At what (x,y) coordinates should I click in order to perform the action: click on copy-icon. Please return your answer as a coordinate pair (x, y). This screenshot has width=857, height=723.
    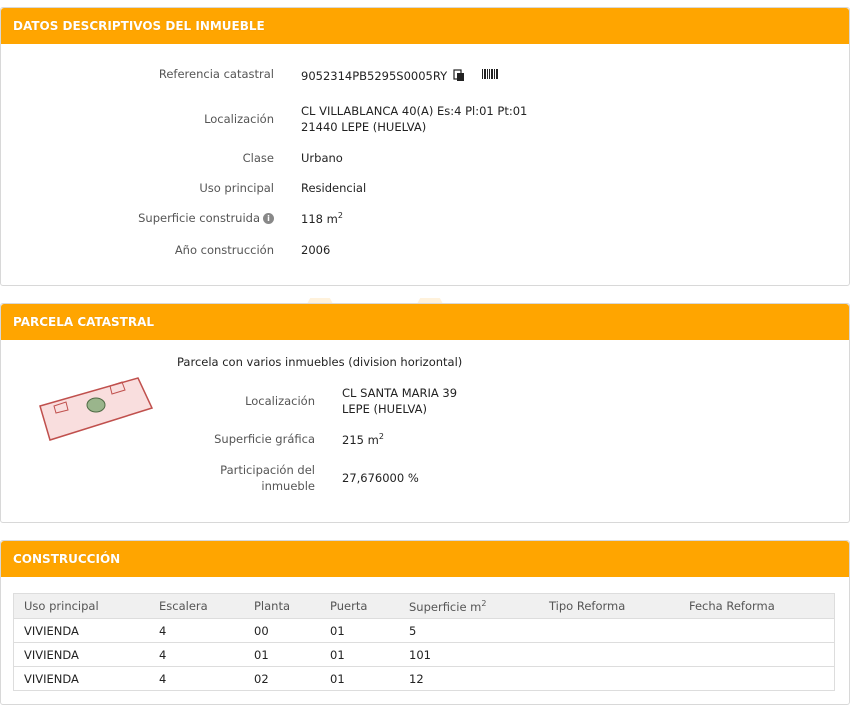
    Looking at the image, I should click on (459, 75).